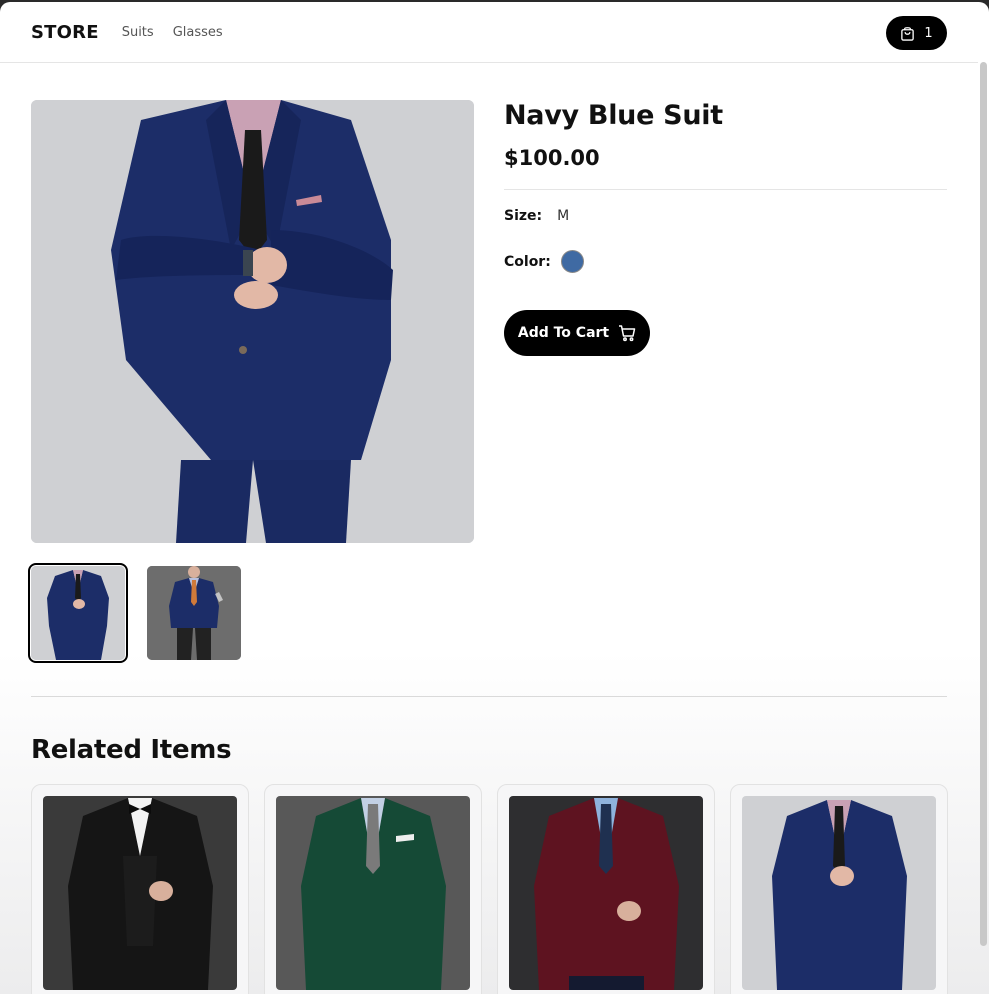 This screenshot has width=989, height=994. I want to click on size-row: Size: M, so click(536, 216).